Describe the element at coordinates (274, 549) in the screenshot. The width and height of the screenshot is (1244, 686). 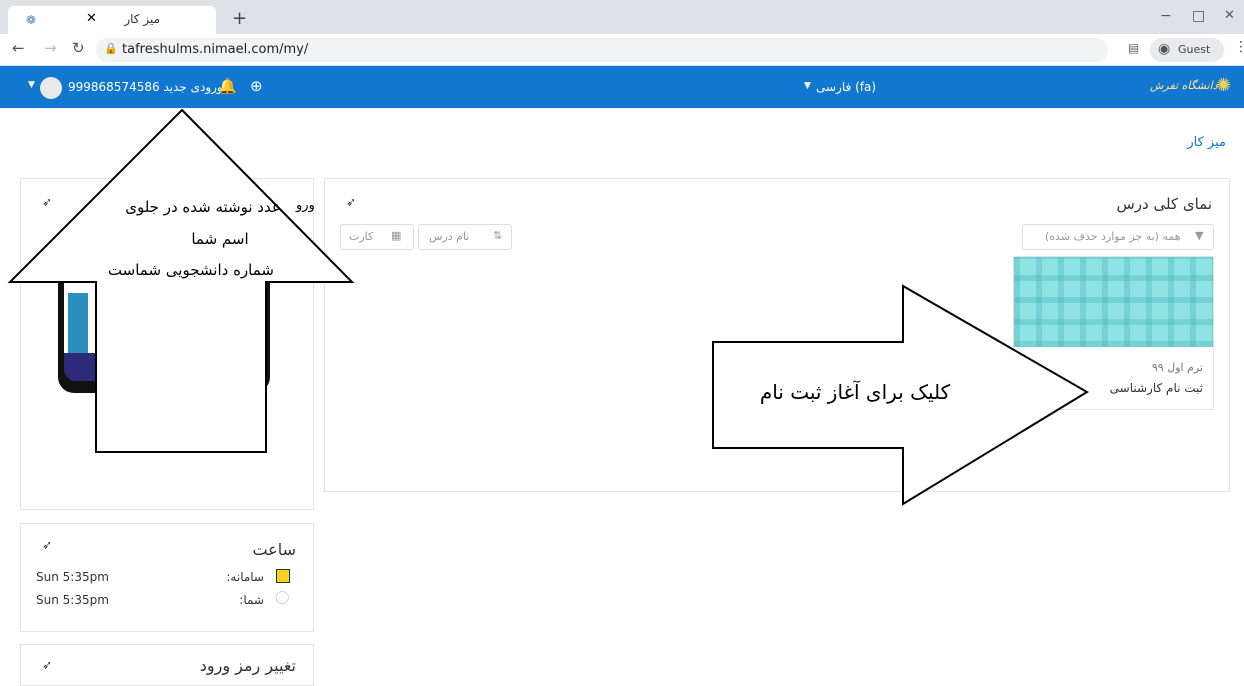
I see `clock-title: ساعت` at that location.